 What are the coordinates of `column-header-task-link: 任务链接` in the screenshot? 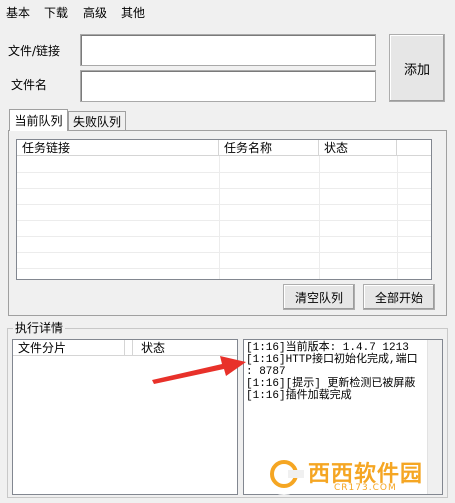 It's located at (118, 148).